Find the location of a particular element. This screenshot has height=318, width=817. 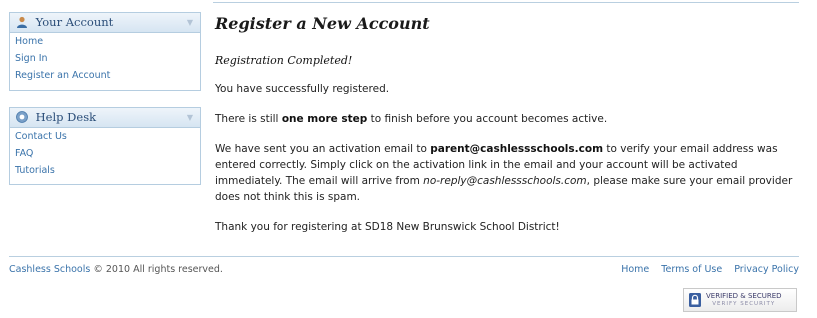

sidebar-item-faq: FAQ is located at coordinates (105, 153).